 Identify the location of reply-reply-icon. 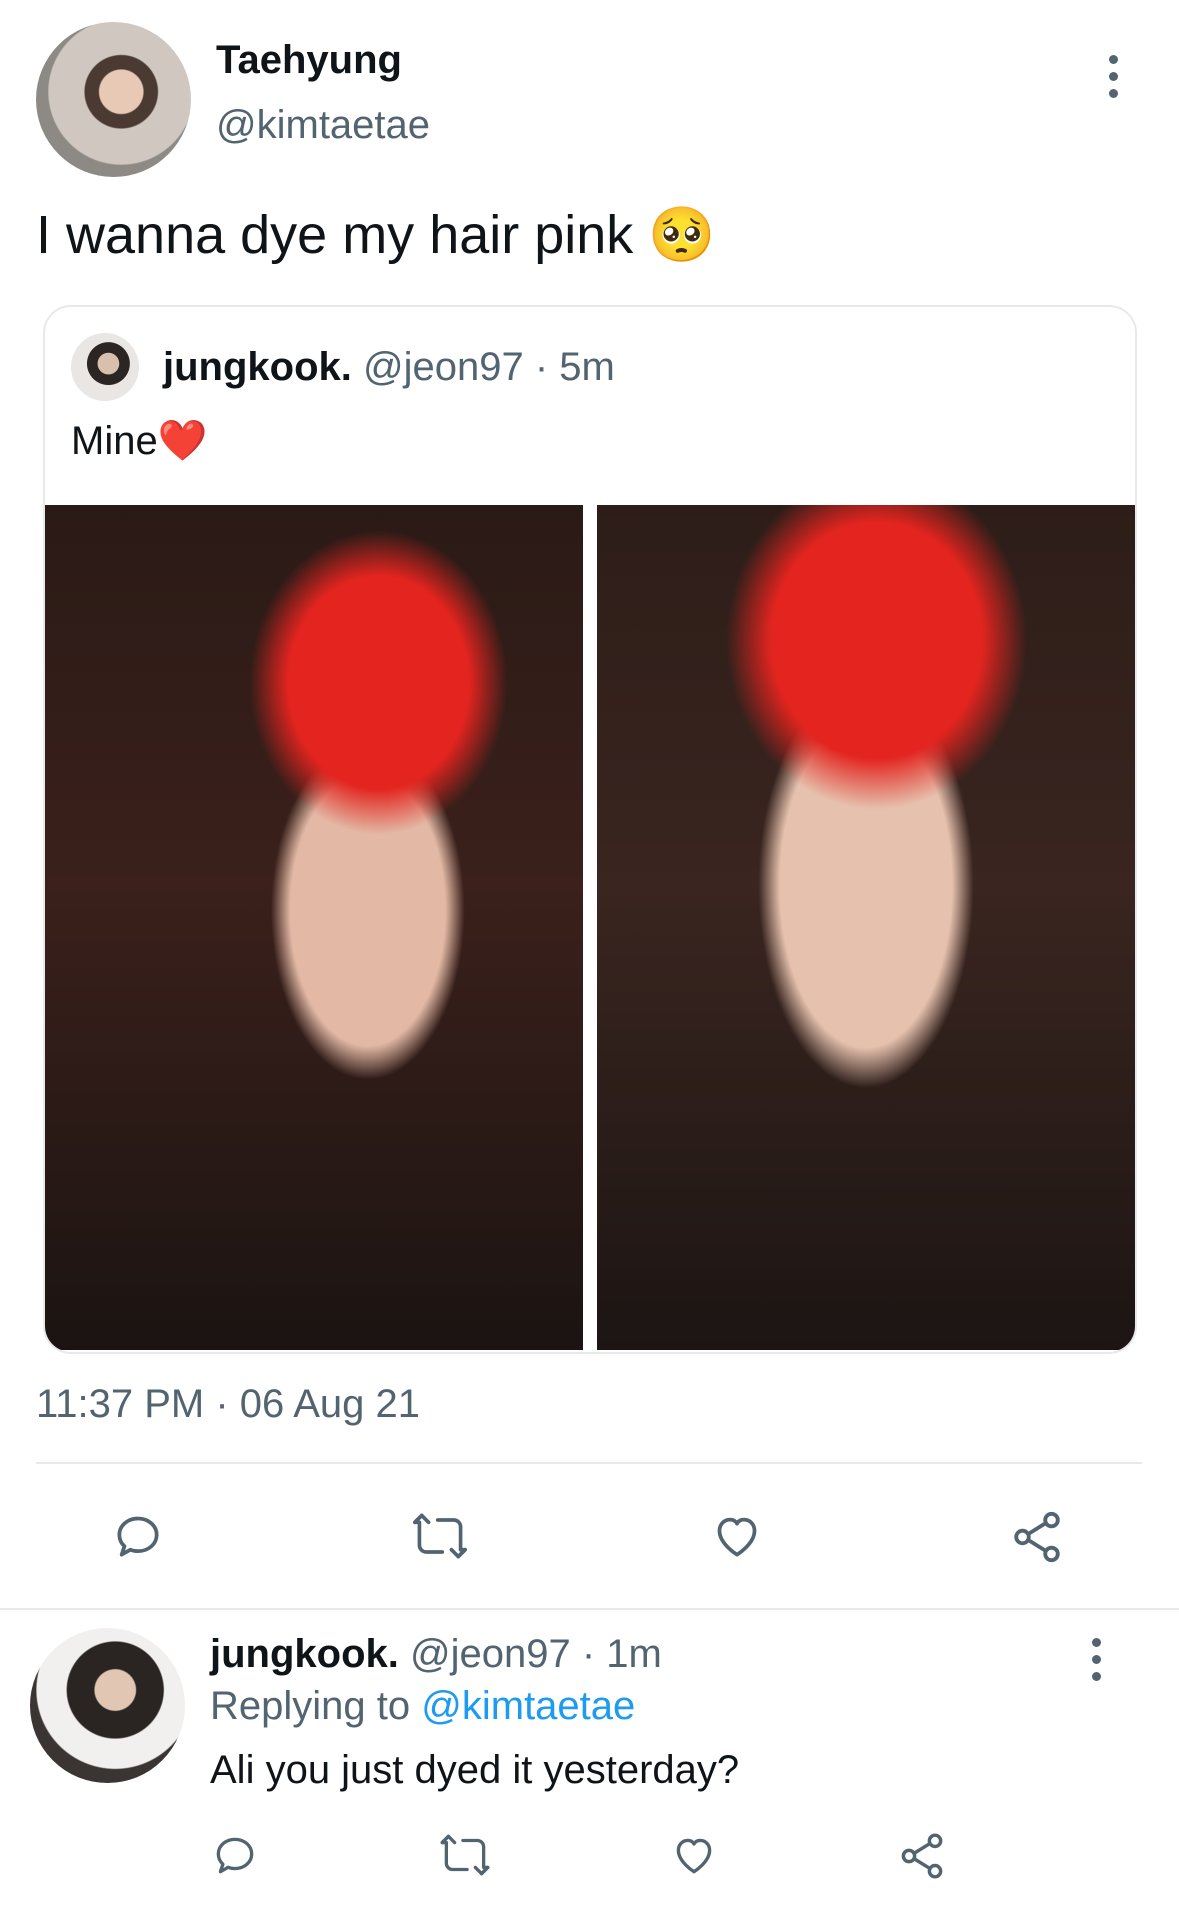
(235, 1855).